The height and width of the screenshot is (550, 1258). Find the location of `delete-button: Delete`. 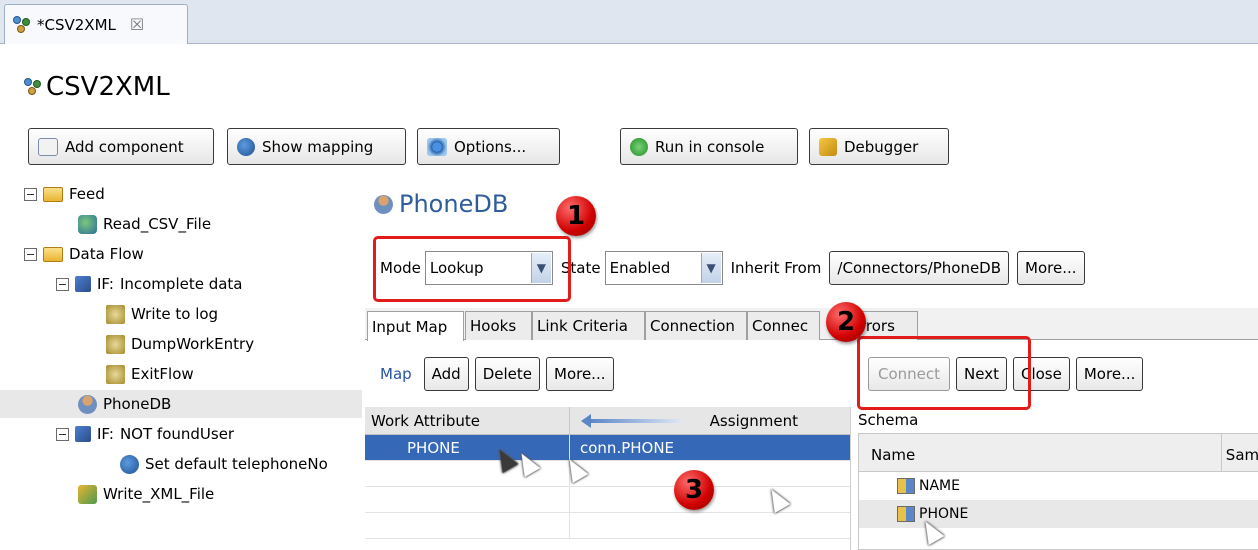

delete-button: Delete is located at coordinates (507, 374).